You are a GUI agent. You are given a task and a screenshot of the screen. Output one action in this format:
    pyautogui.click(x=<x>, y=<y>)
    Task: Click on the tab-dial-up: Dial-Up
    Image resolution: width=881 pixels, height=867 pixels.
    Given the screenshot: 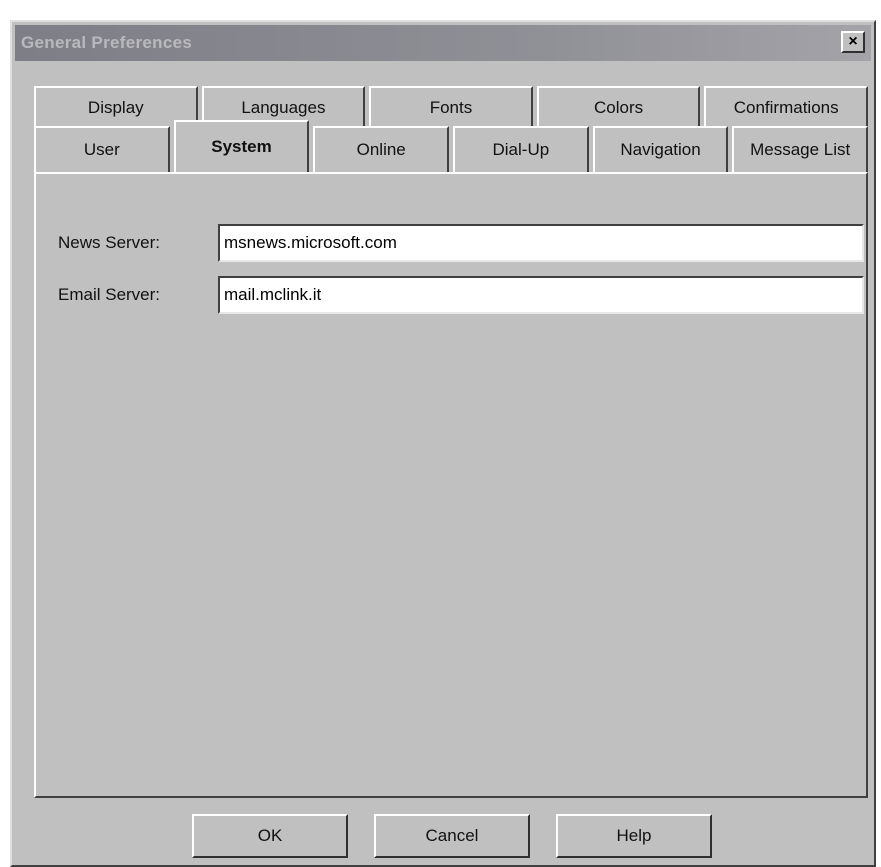 What is the action you would take?
    pyautogui.click(x=521, y=149)
    